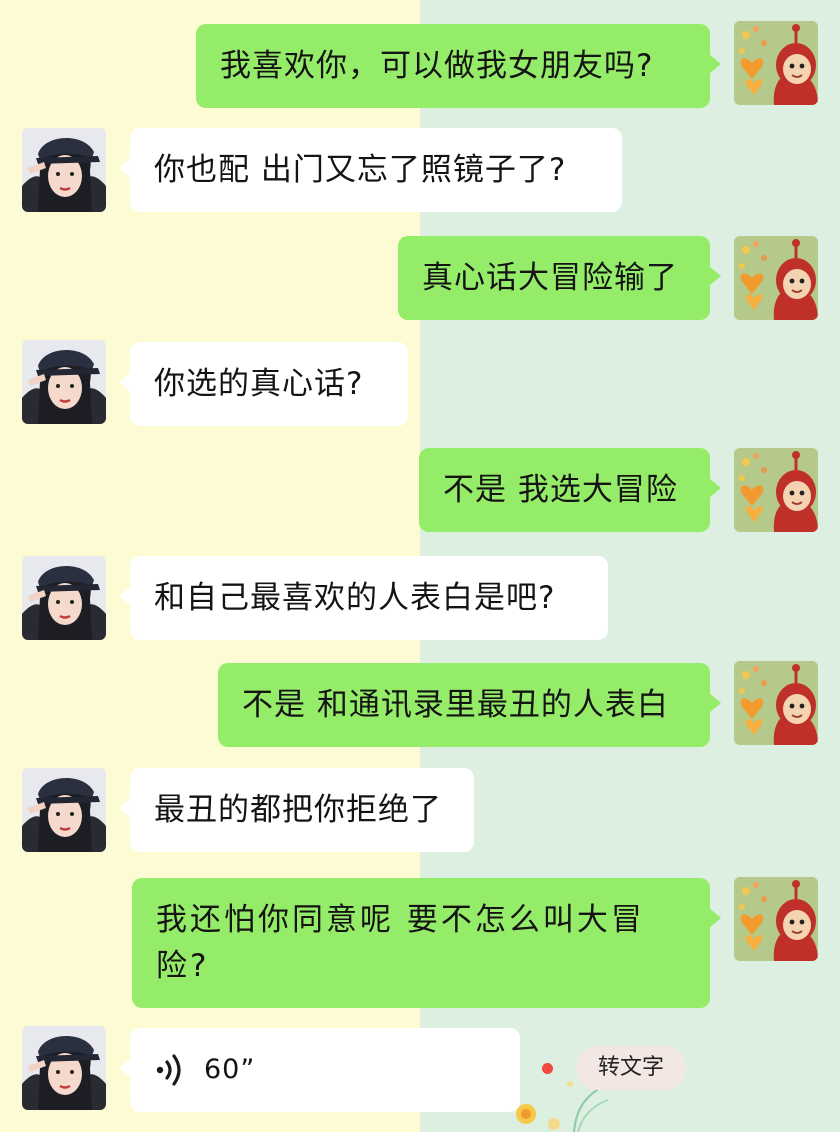 This screenshot has height=1132, width=840. I want to click on chat-bubble-outgoing: 不是 和通讯录里最丑的人表白, so click(469, 705).